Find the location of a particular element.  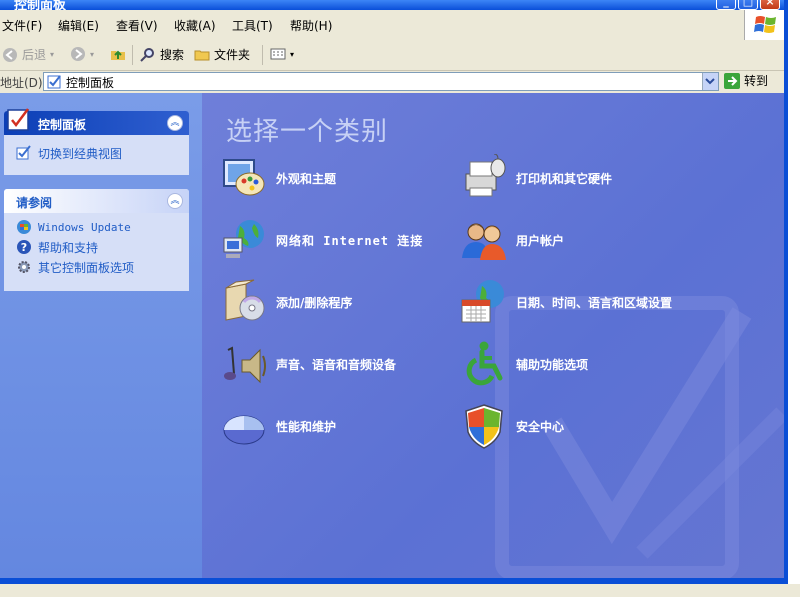

chevron-down-icon is located at coordinates (710, 81).